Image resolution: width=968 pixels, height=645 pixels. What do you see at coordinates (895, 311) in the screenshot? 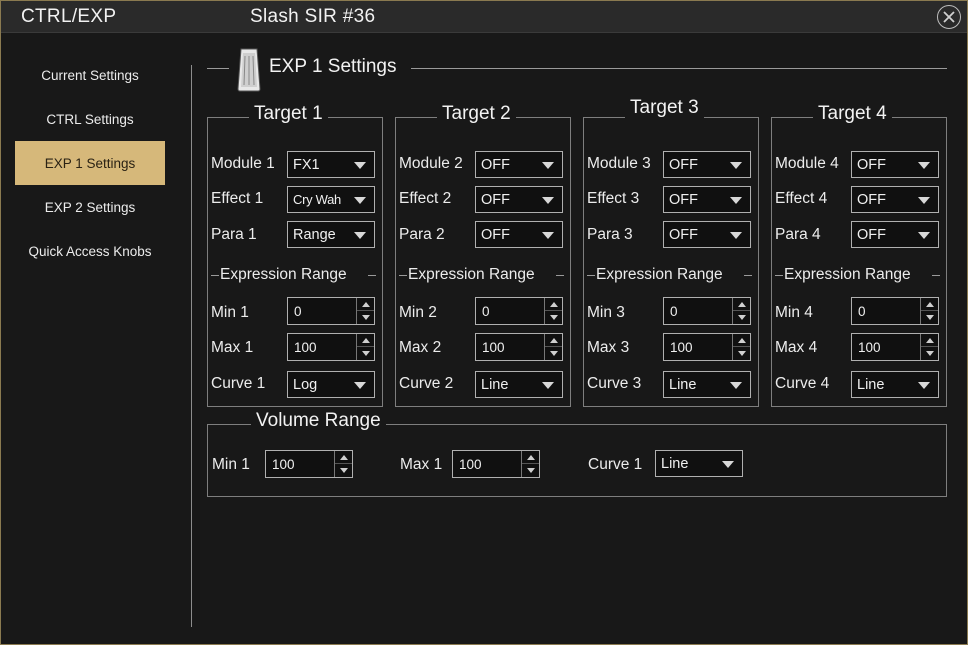
I see `target-4-min-spinbox: 0` at bounding box center [895, 311].